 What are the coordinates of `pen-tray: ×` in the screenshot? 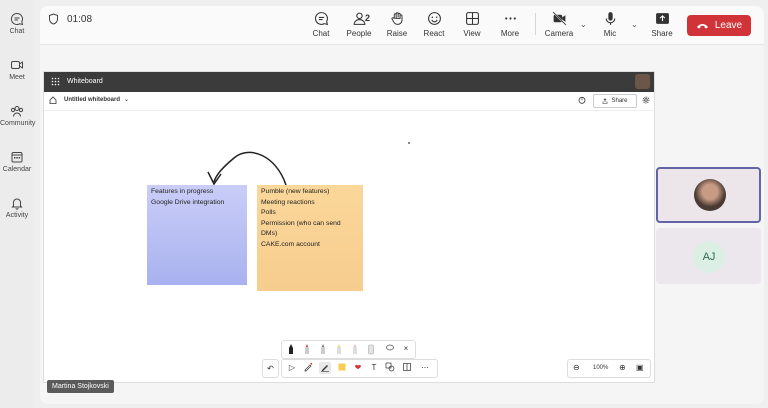 It's located at (348, 349).